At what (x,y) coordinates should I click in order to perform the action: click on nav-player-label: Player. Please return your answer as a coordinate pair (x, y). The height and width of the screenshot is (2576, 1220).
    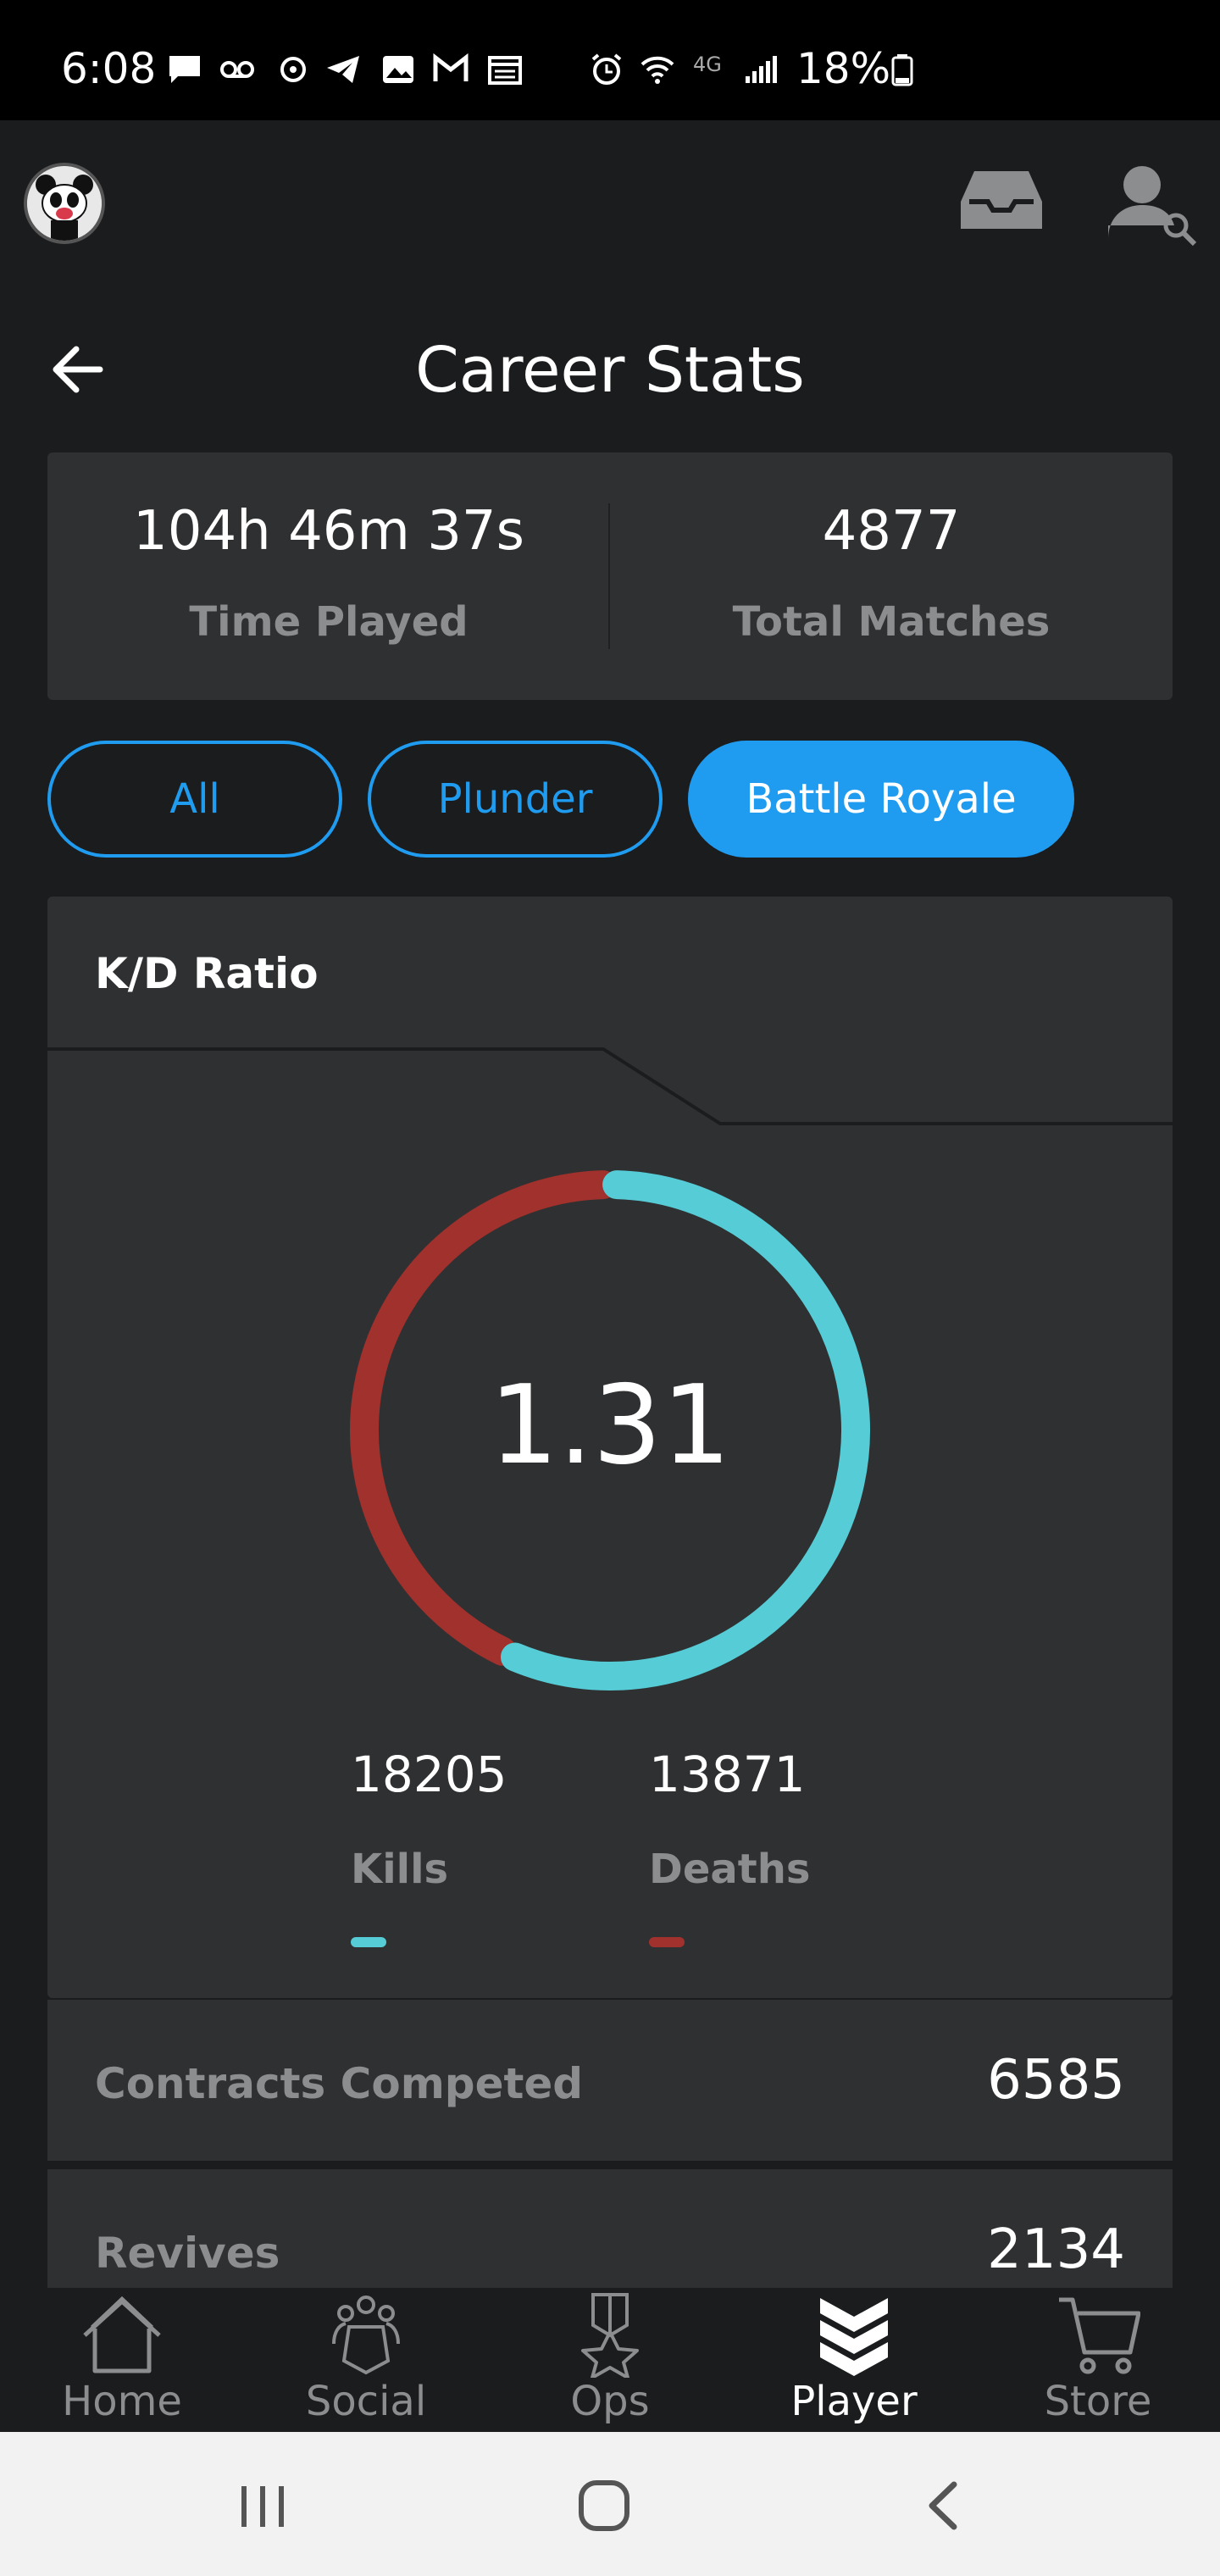
    Looking at the image, I should click on (854, 2401).